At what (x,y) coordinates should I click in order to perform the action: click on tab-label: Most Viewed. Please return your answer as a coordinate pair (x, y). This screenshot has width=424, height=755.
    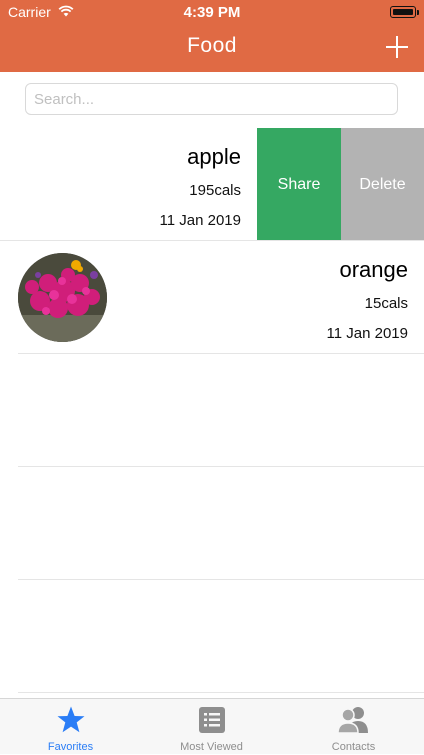
    Looking at the image, I should click on (211, 747).